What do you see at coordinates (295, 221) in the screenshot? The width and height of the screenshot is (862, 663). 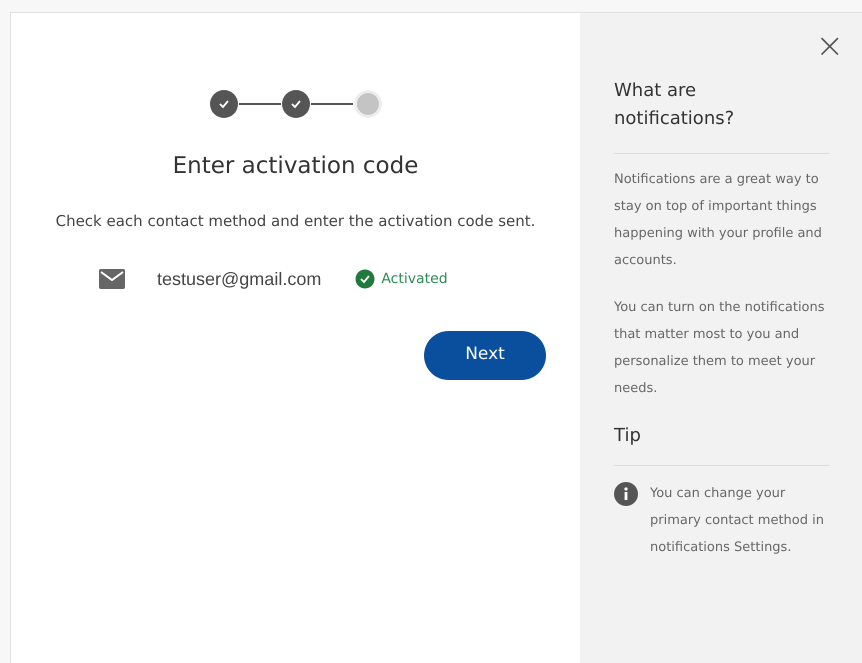 I see `dialog-description: Check each contact method and enter the activation code sent.` at bounding box center [295, 221].